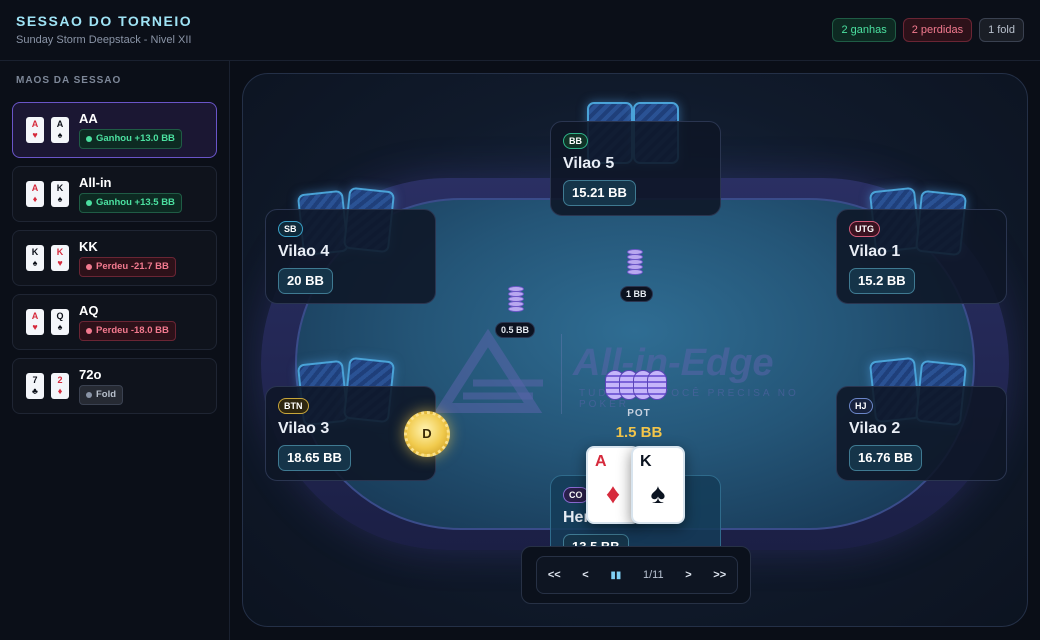 The width and height of the screenshot is (1040, 640). What do you see at coordinates (589, 163) in the screenshot?
I see `seat-name: Vilao 5` at bounding box center [589, 163].